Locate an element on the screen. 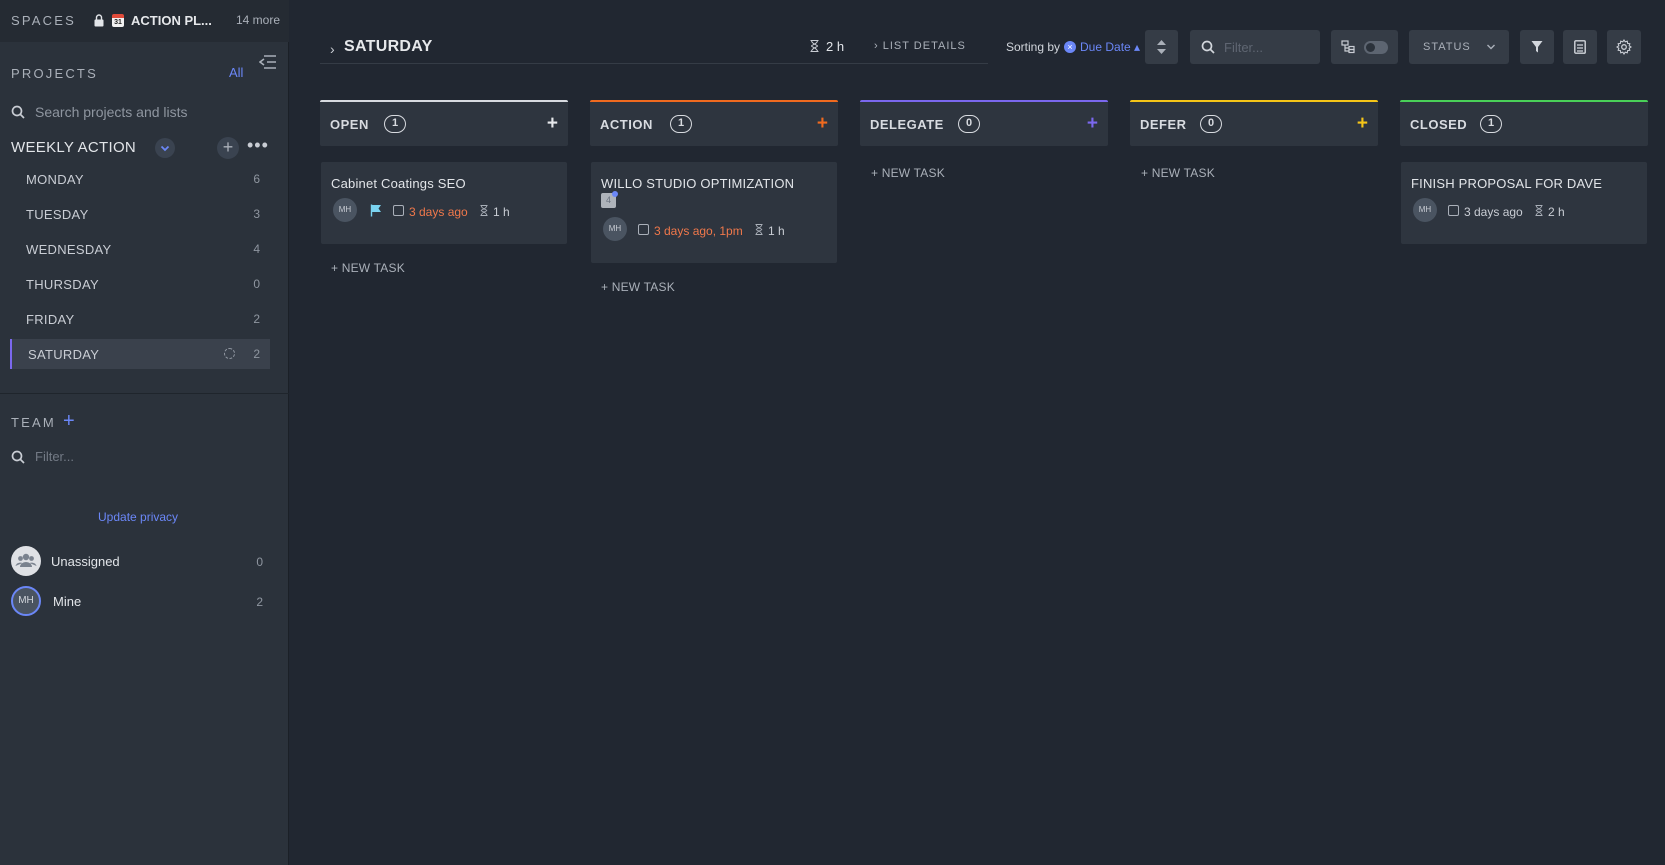 This screenshot has width=1665, height=865. column-count-badge: 1 is located at coordinates (395, 124).